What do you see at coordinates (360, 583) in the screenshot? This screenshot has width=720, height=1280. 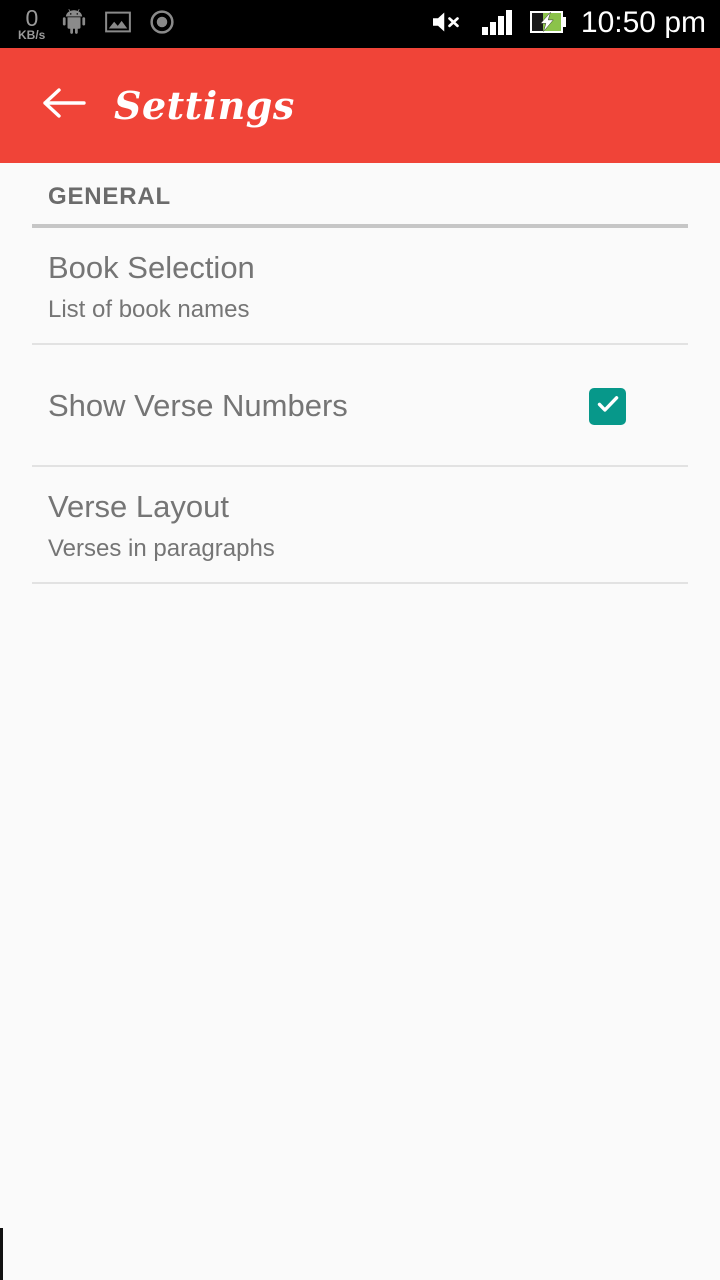 I see `list-divider` at bounding box center [360, 583].